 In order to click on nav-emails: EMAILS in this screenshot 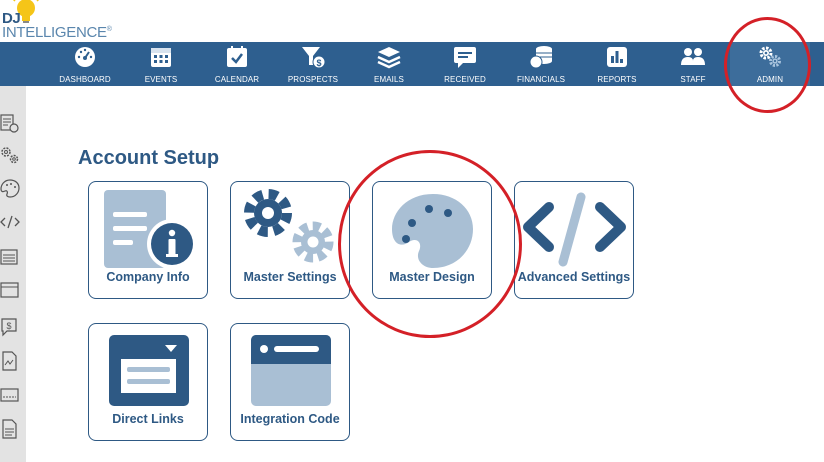, I will do `click(389, 64)`.